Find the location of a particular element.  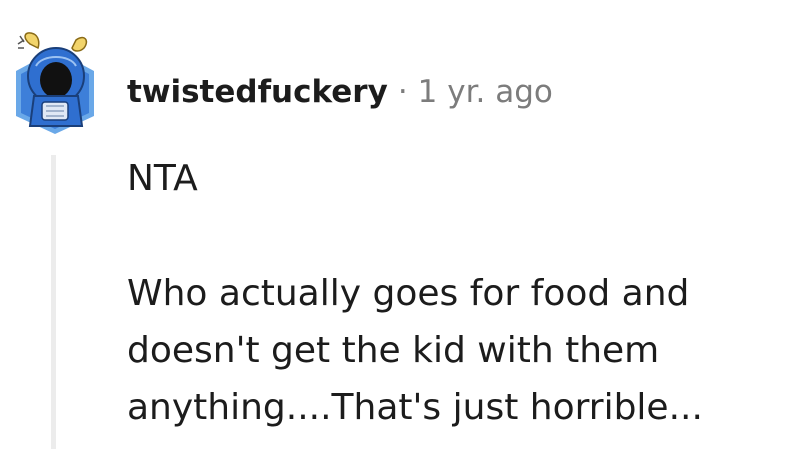

timestamp: 1 yr. ago is located at coordinates (485, 92).